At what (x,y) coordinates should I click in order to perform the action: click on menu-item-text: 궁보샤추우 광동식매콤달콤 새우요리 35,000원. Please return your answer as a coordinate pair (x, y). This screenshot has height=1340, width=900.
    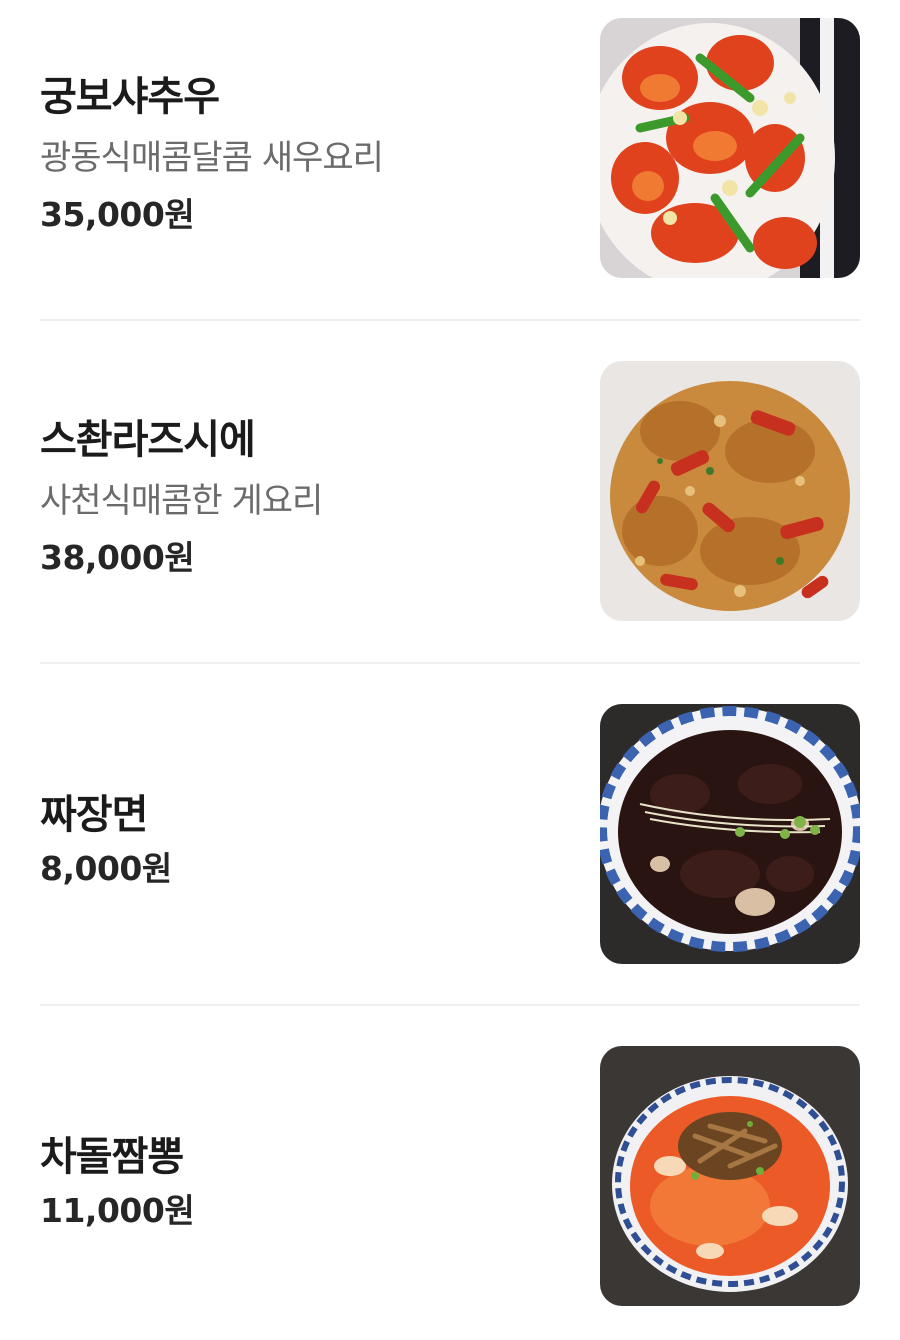
    Looking at the image, I should click on (310, 148).